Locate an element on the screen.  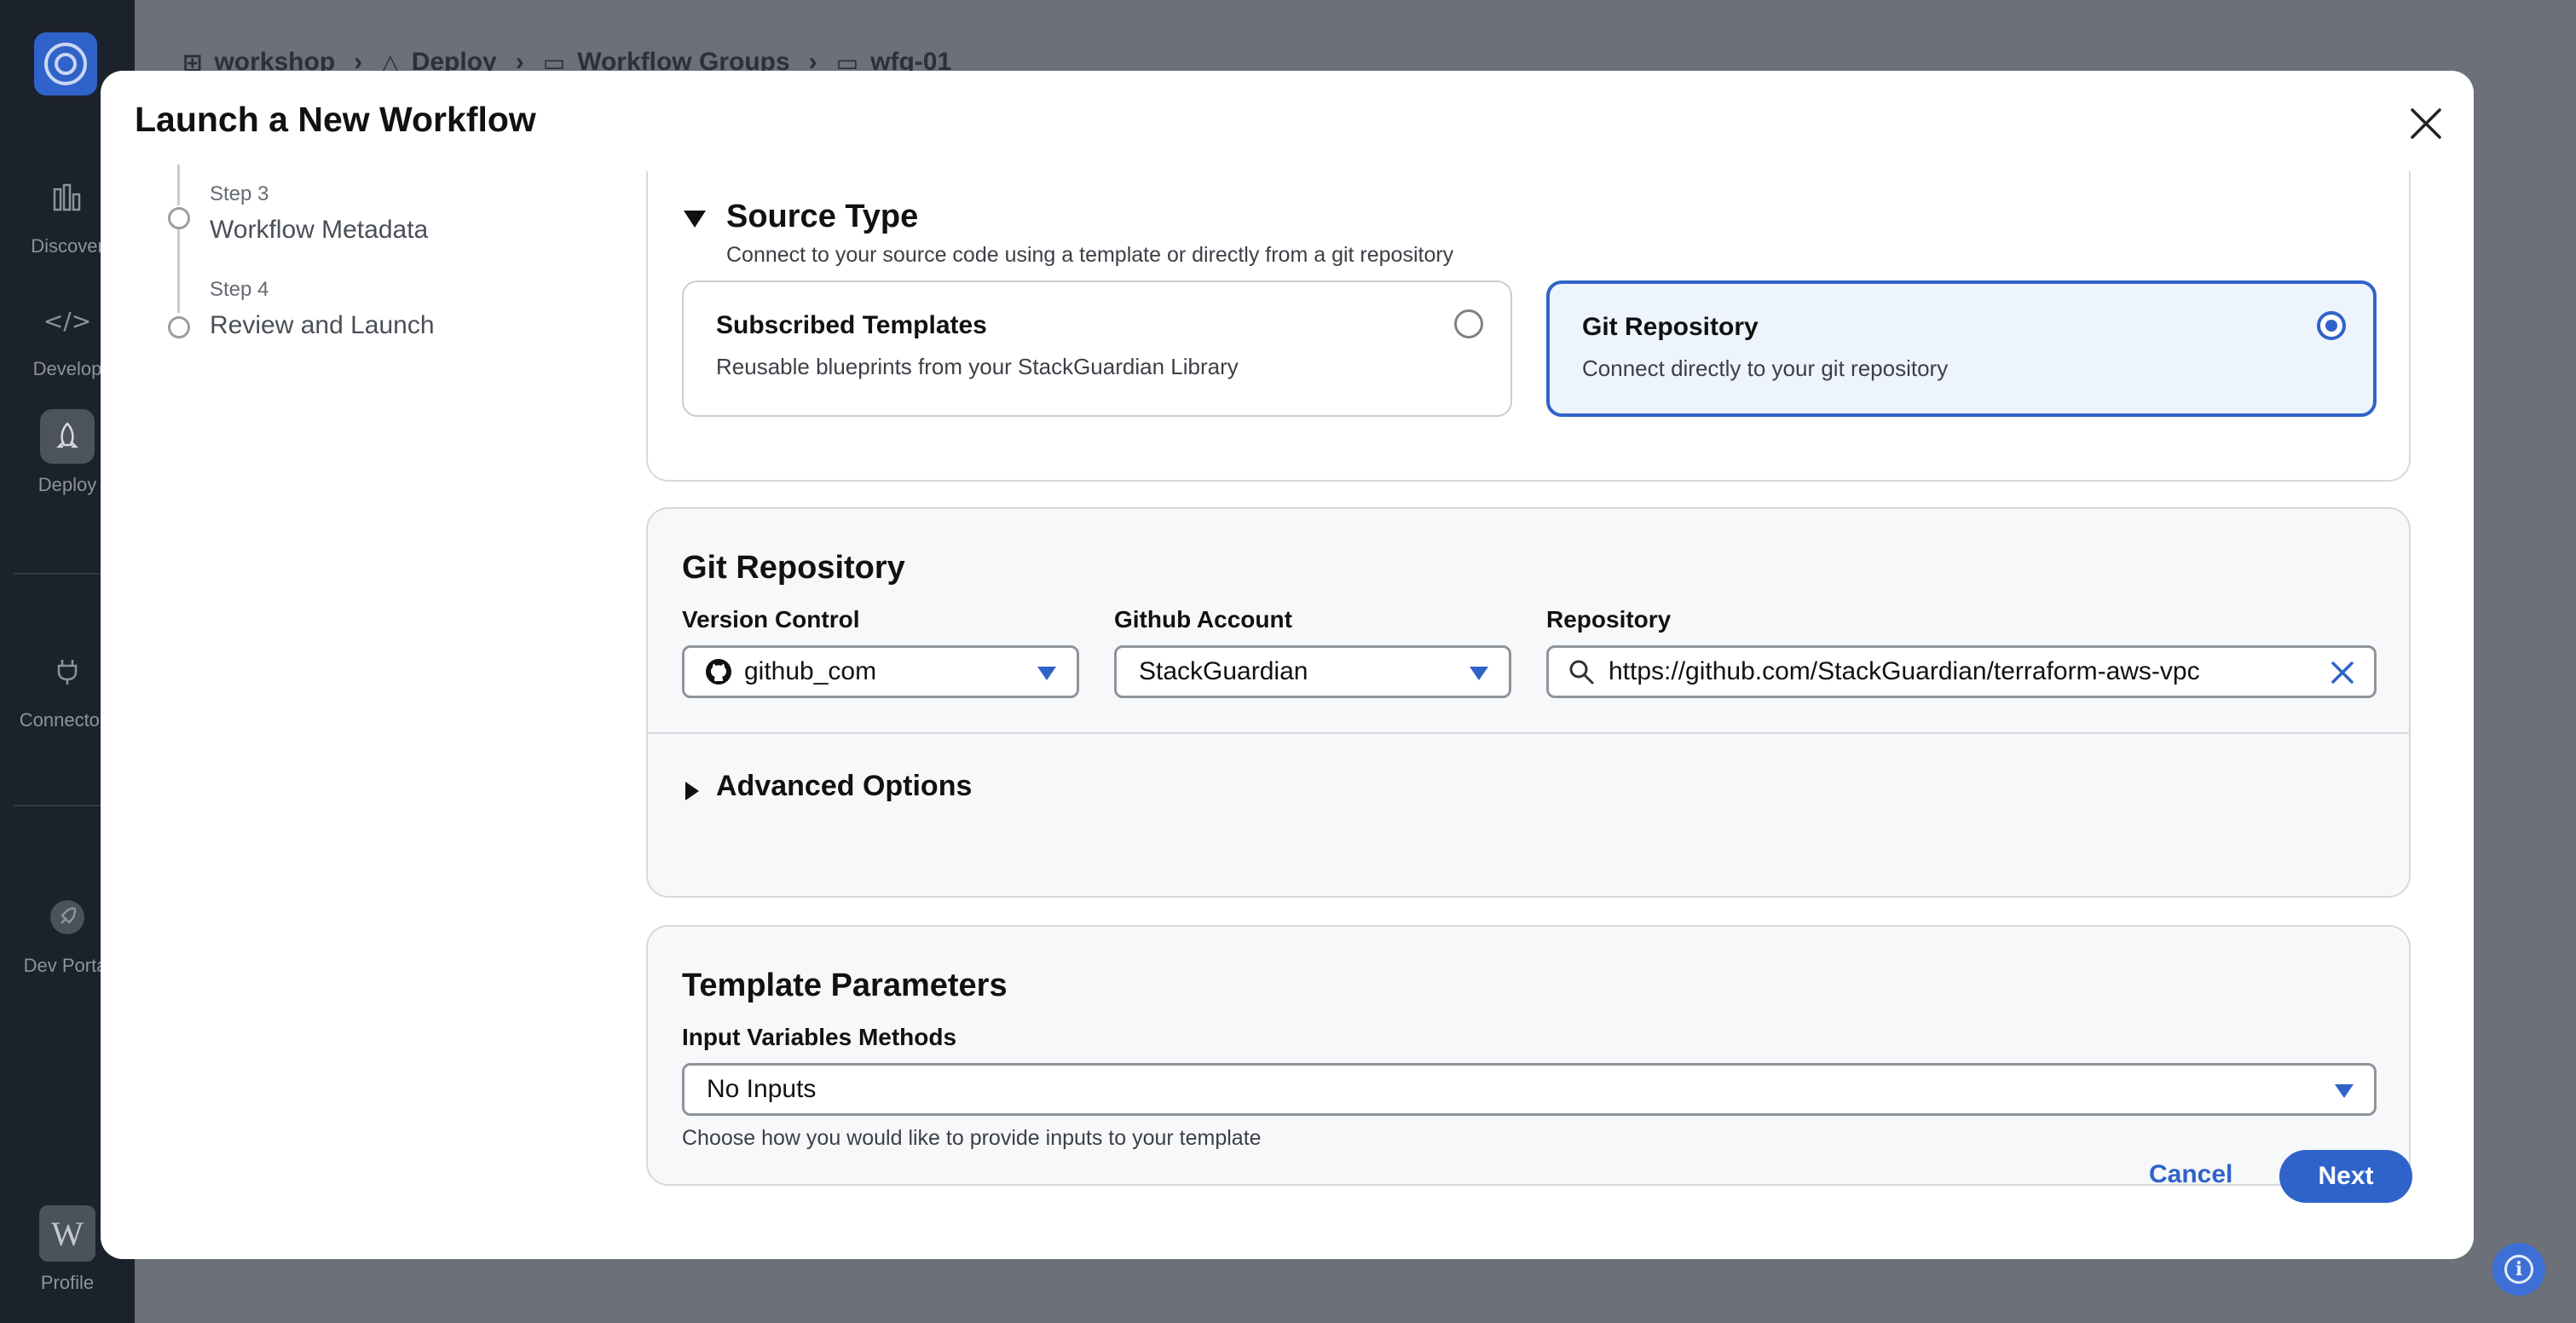
github-account-select: StackGuardian is located at coordinates (1312, 672).